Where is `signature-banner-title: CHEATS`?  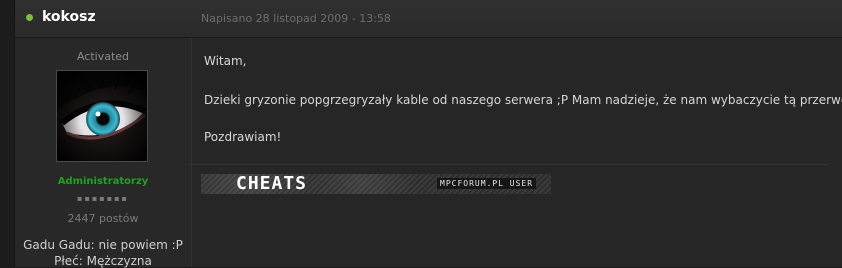 signature-banner-title: CHEATS is located at coordinates (272, 184).